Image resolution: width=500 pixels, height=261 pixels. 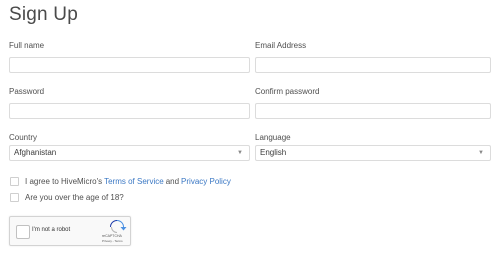 I want to click on terms-of-service-link: Terms of Service, so click(x=134, y=181).